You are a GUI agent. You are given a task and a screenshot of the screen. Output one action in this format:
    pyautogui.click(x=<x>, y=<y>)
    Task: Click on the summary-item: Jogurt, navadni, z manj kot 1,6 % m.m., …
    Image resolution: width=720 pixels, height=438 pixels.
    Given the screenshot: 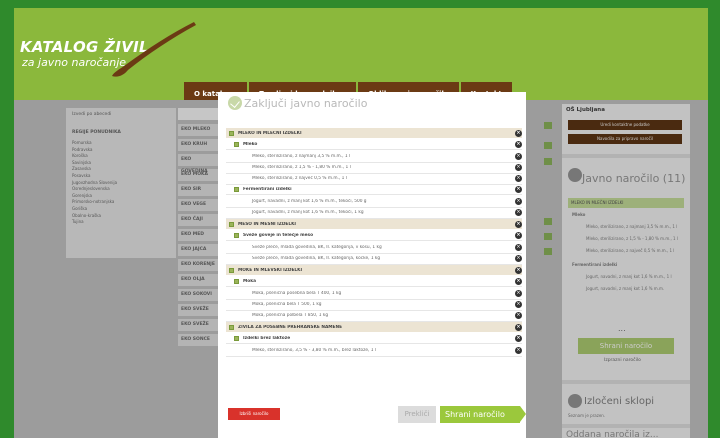 What is the action you would take?
    pyautogui.click(x=629, y=276)
    